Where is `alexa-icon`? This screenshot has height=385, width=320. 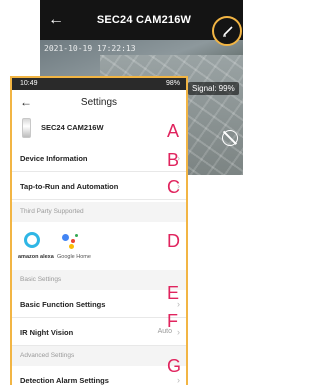 alexa-icon is located at coordinates (32, 240).